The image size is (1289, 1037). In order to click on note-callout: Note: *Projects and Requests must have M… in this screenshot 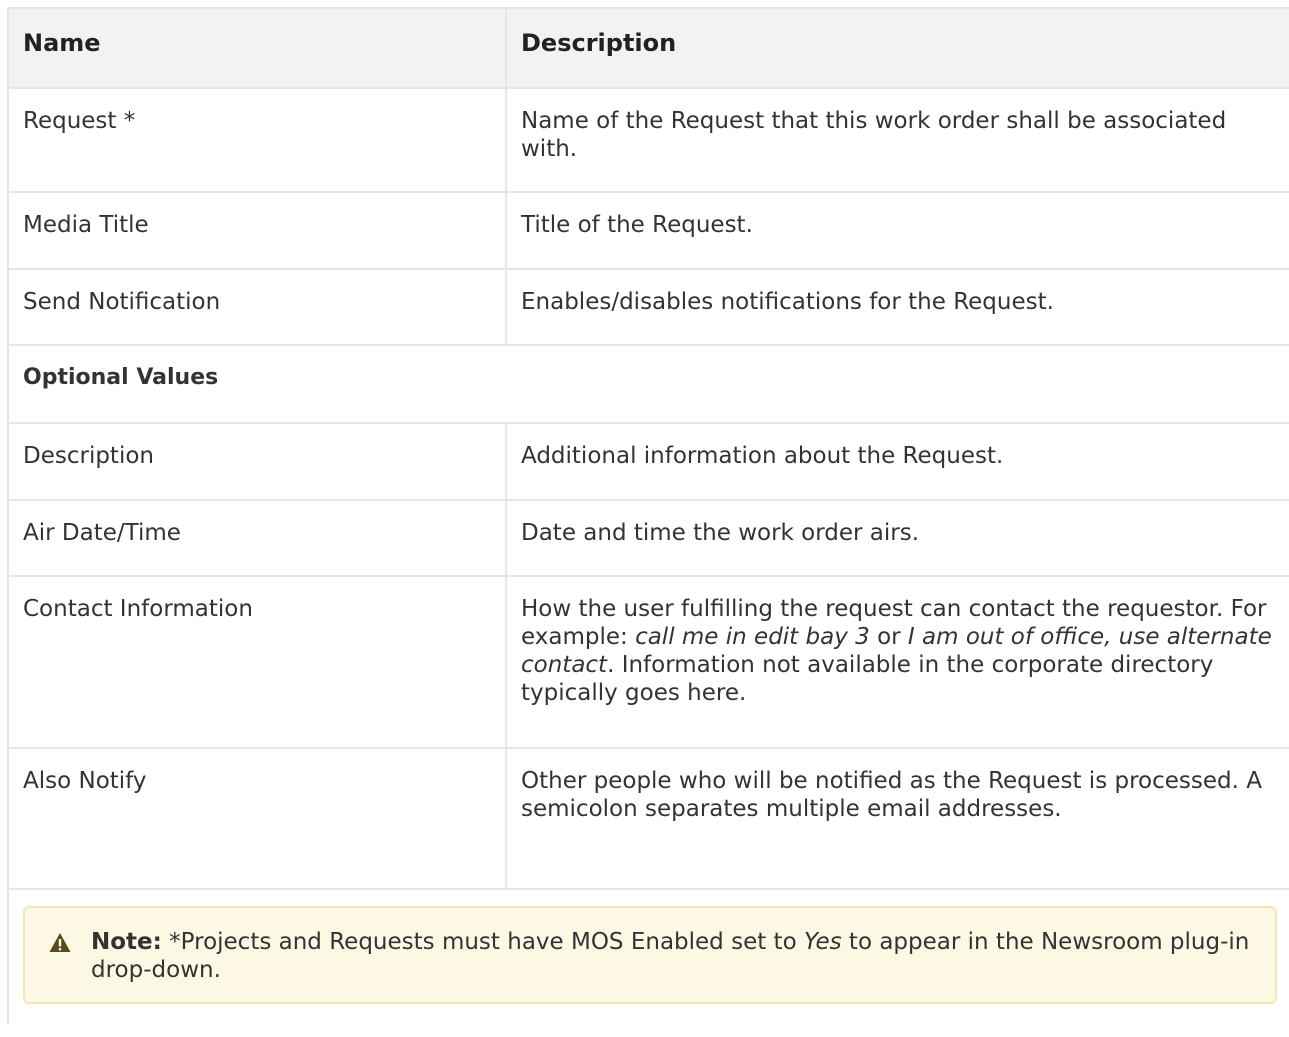, I will do `click(650, 955)`.